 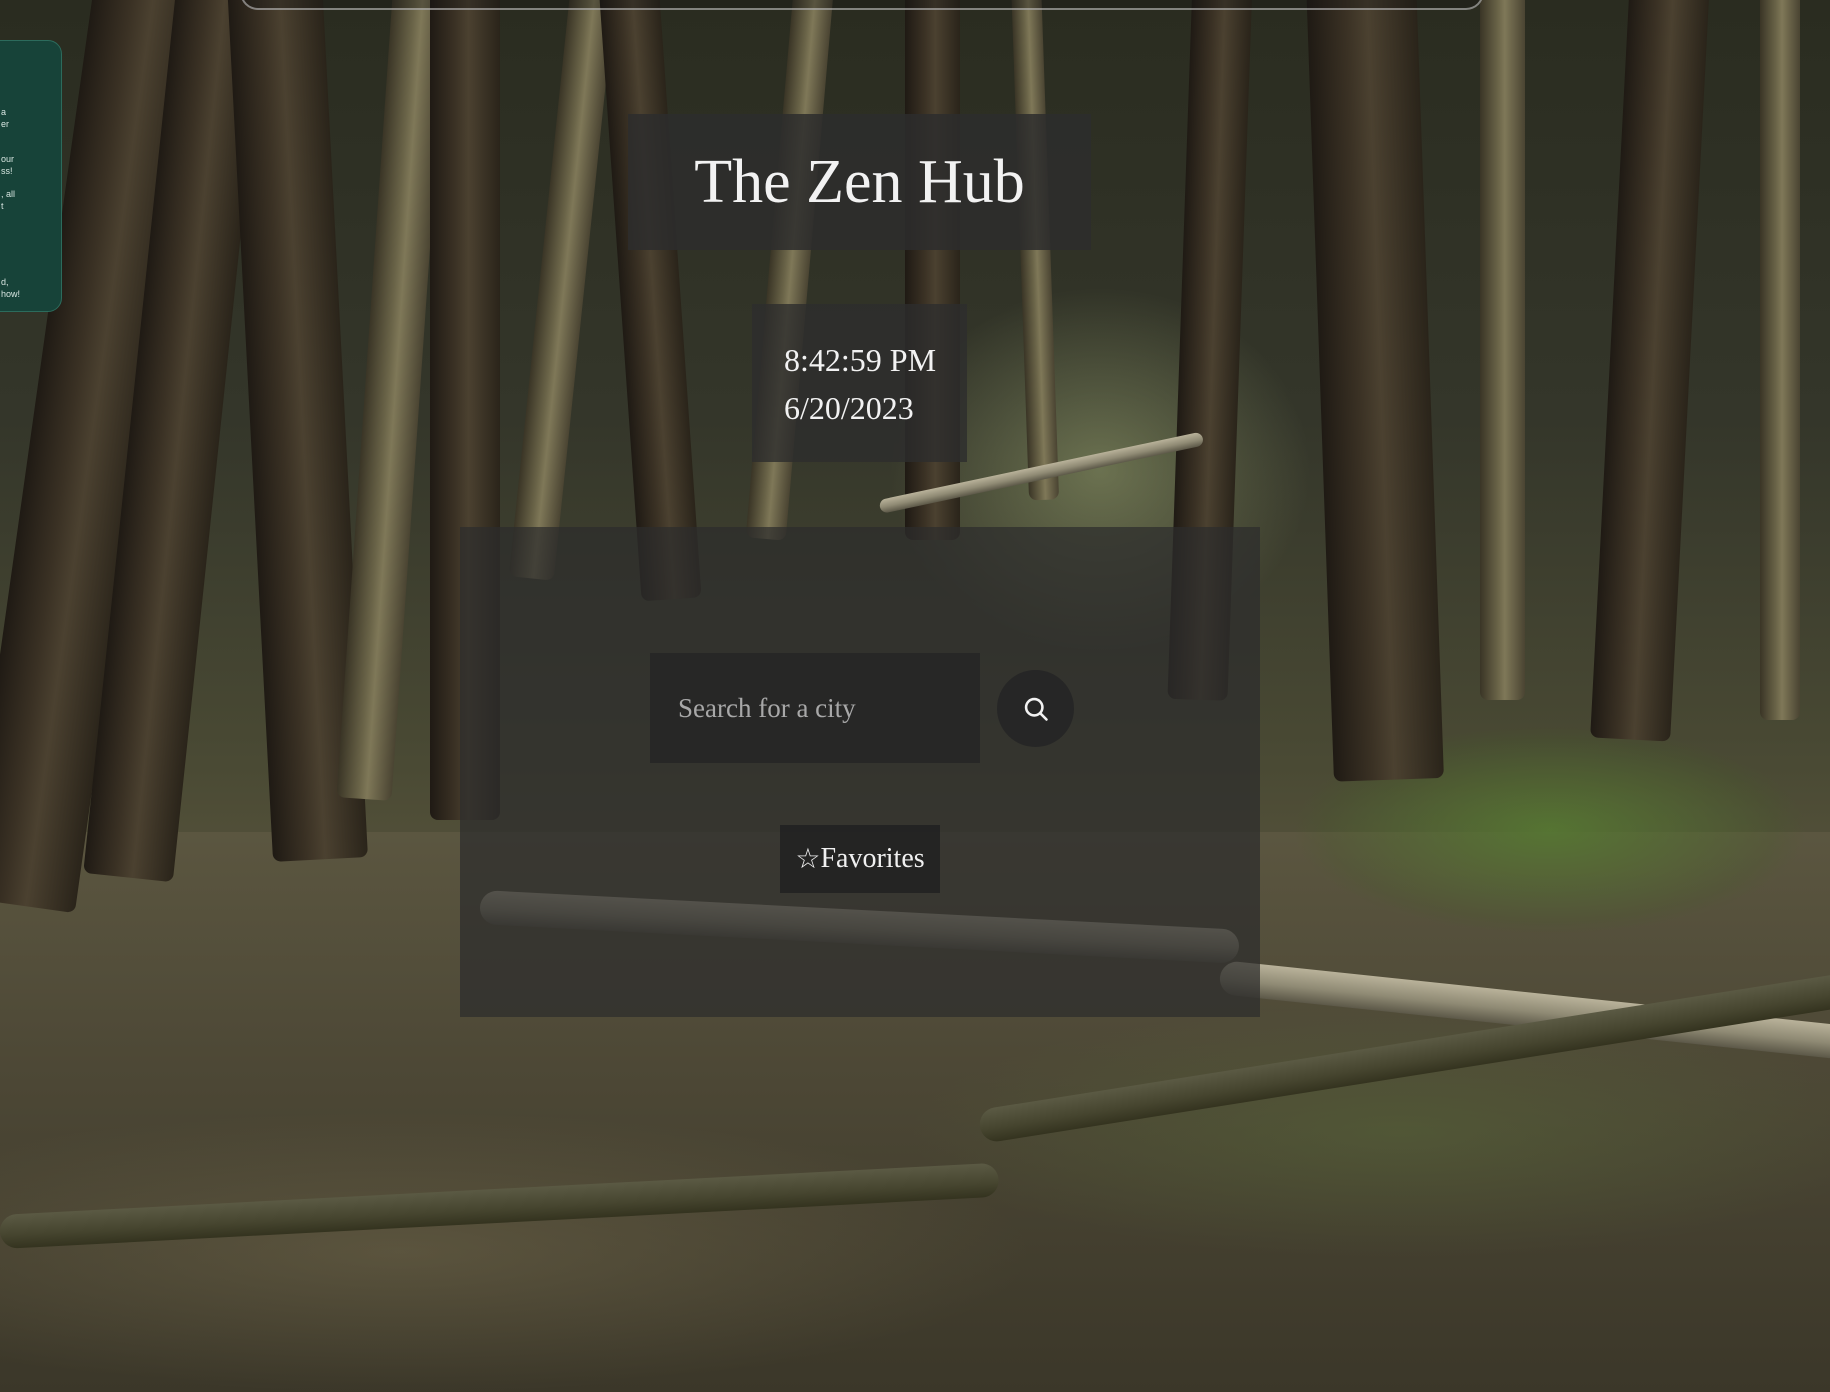 What do you see at coordinates (5, 282) in the screenshot?
I see `info-card-text: d,` at bounding box center [5, 282].